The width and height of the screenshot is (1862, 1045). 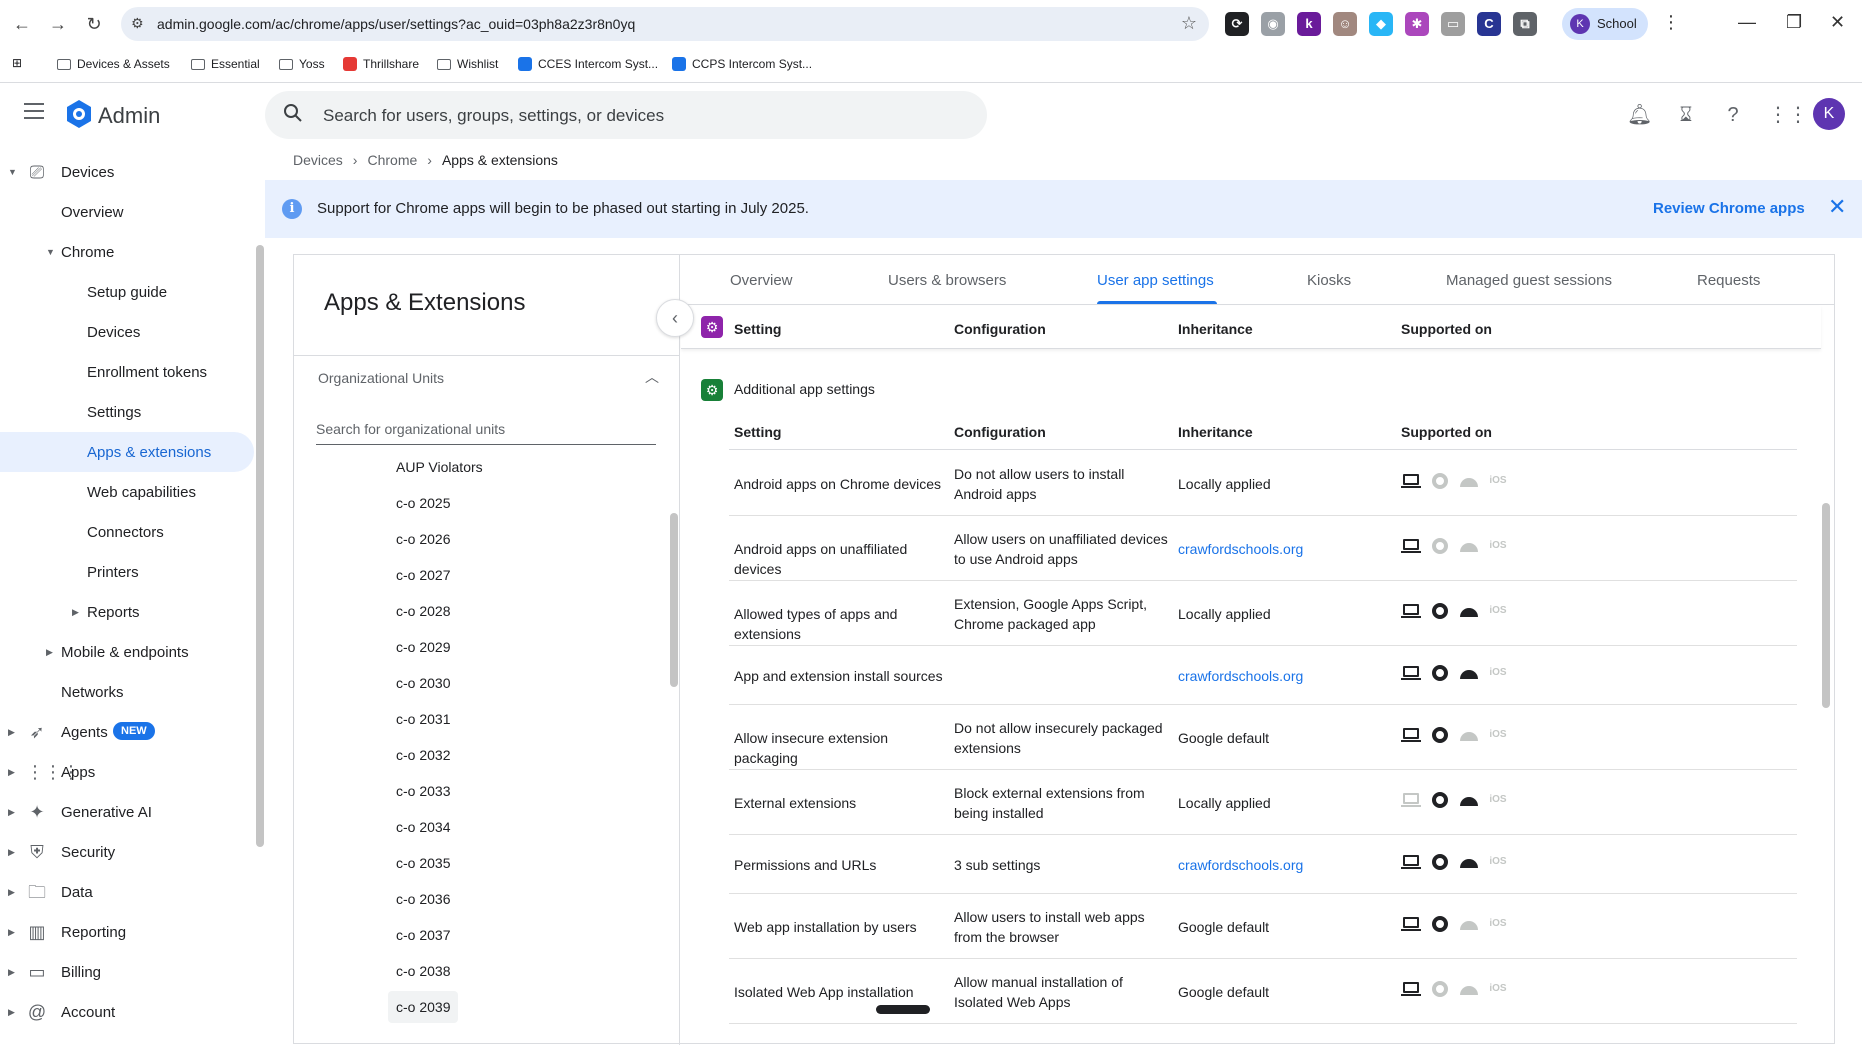 I want to click on caret-down-icon: ▼, so click(x=50, y=252).